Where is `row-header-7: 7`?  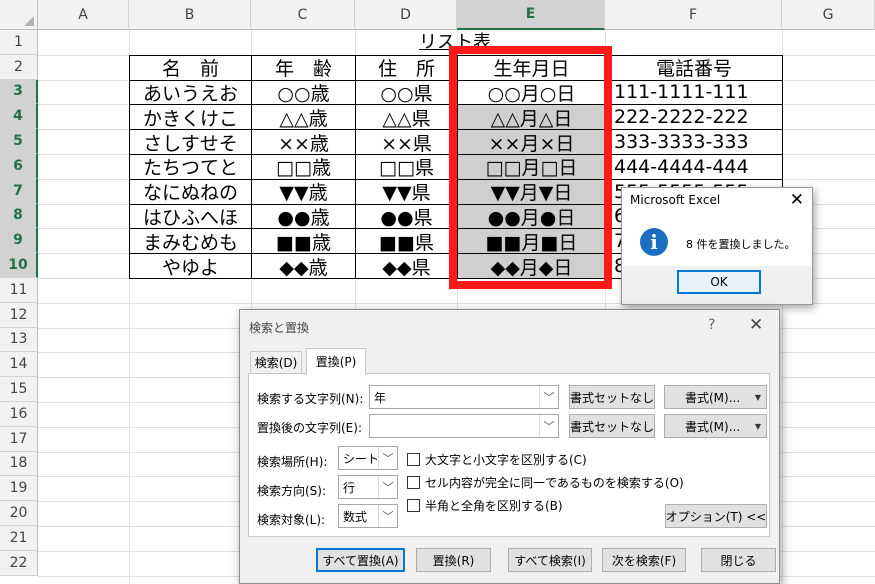 row-header-7: 7 is located at coordinates (19, 191).